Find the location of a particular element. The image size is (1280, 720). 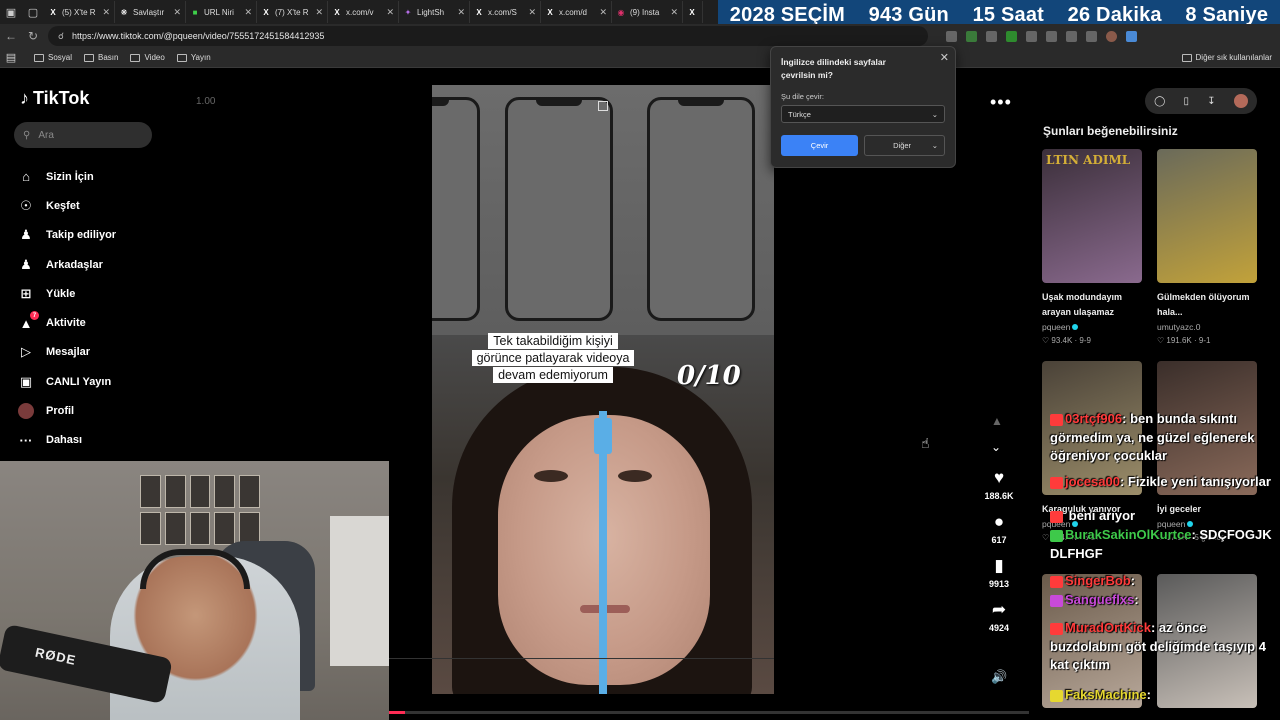

chevron-down-icon: ⌄ is located at coordinates (934, 114).